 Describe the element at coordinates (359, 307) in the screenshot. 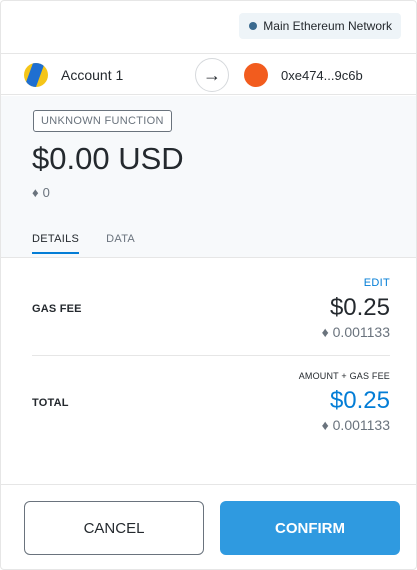

I see `gas-fee-fiat: $0.25` at that location.